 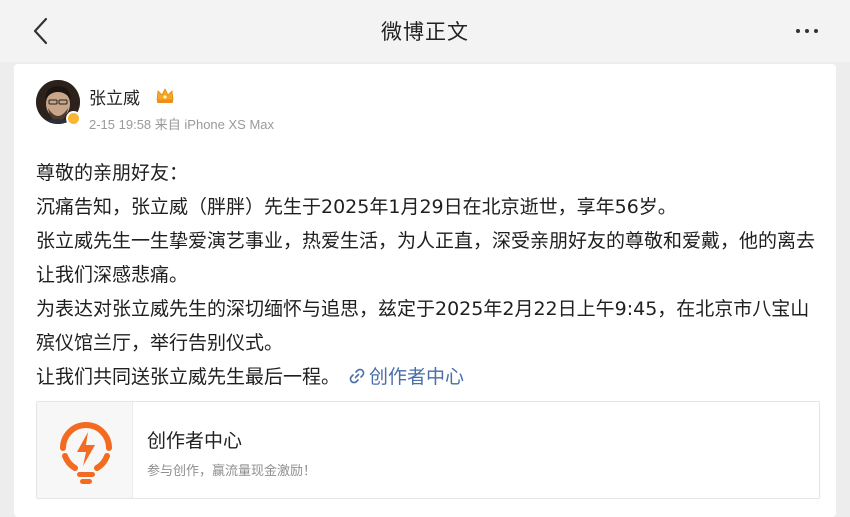 What do you see at coordinates (86, 453) in the screenshot?
I see `lightbulb-bolt-icon` at bounding box center [86, 453].